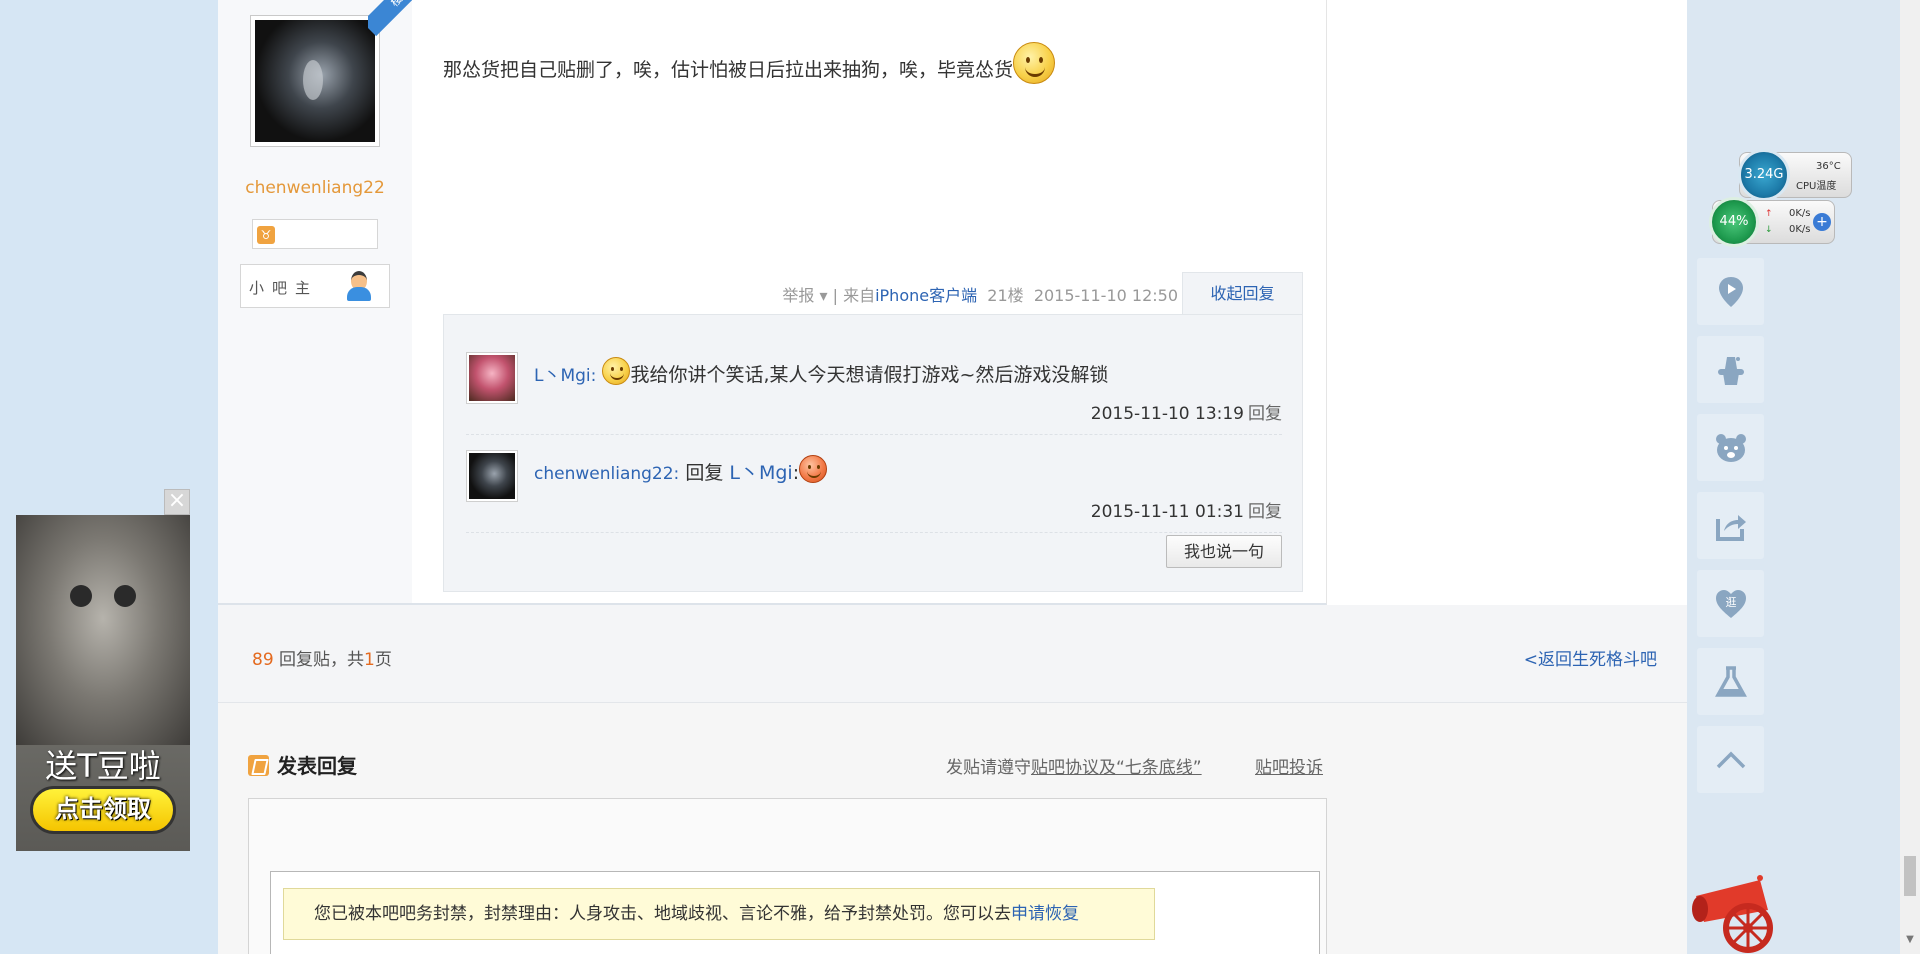 This screenshot has height=954, width=1920. Describe the element at coordinates (869, 375) in the screenshot. I see `reply-text: 我给你讲个笑话,某人今天想请假打游戏~然后游戏没解锁` at that location.